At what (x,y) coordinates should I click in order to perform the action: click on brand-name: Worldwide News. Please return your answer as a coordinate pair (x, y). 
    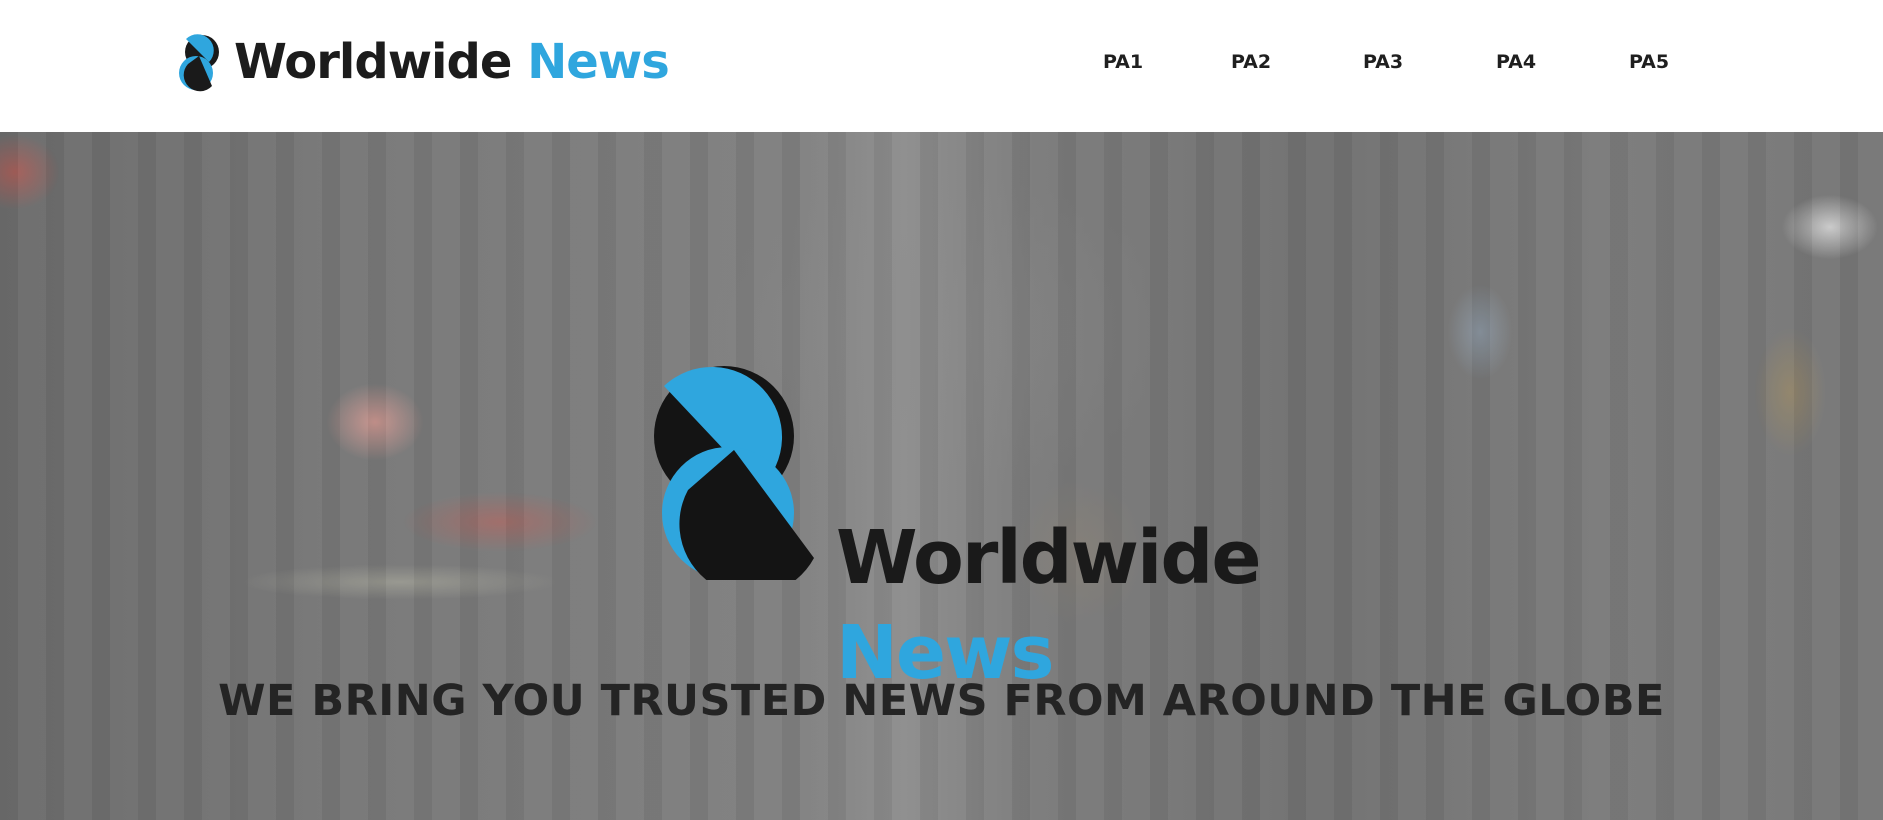
    Looking at the image, I should click on (452, 62).